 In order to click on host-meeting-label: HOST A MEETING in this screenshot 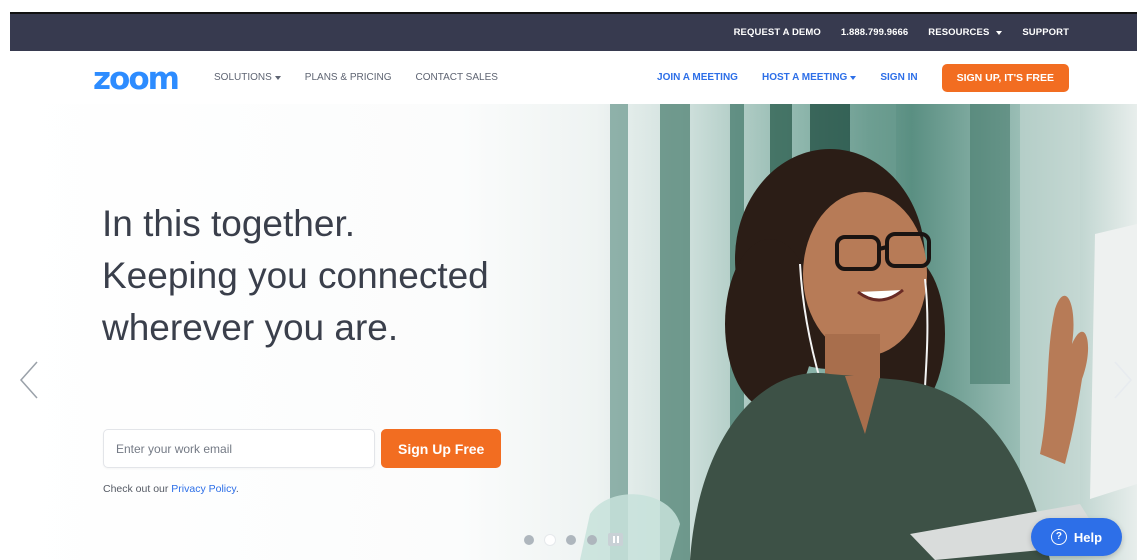, I will do `click(804, 77)`.